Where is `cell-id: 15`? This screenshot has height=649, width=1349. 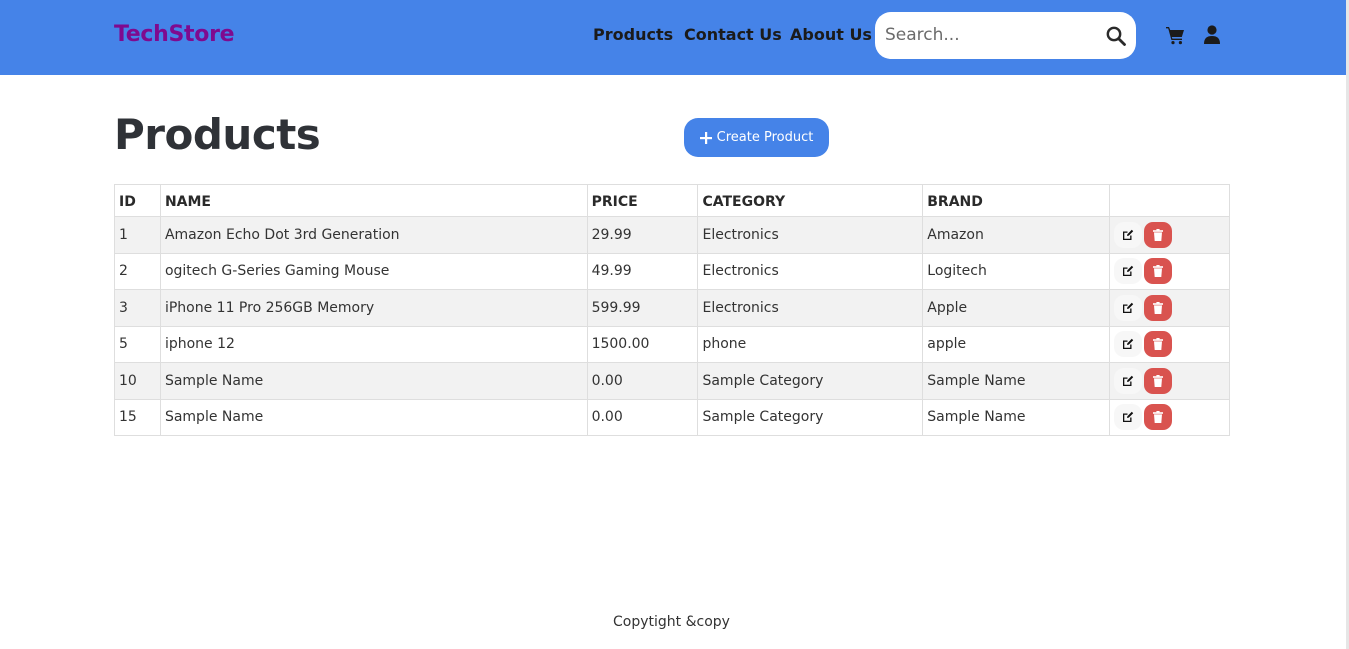 cell-id: 15 is located at coordinates (137, 417).